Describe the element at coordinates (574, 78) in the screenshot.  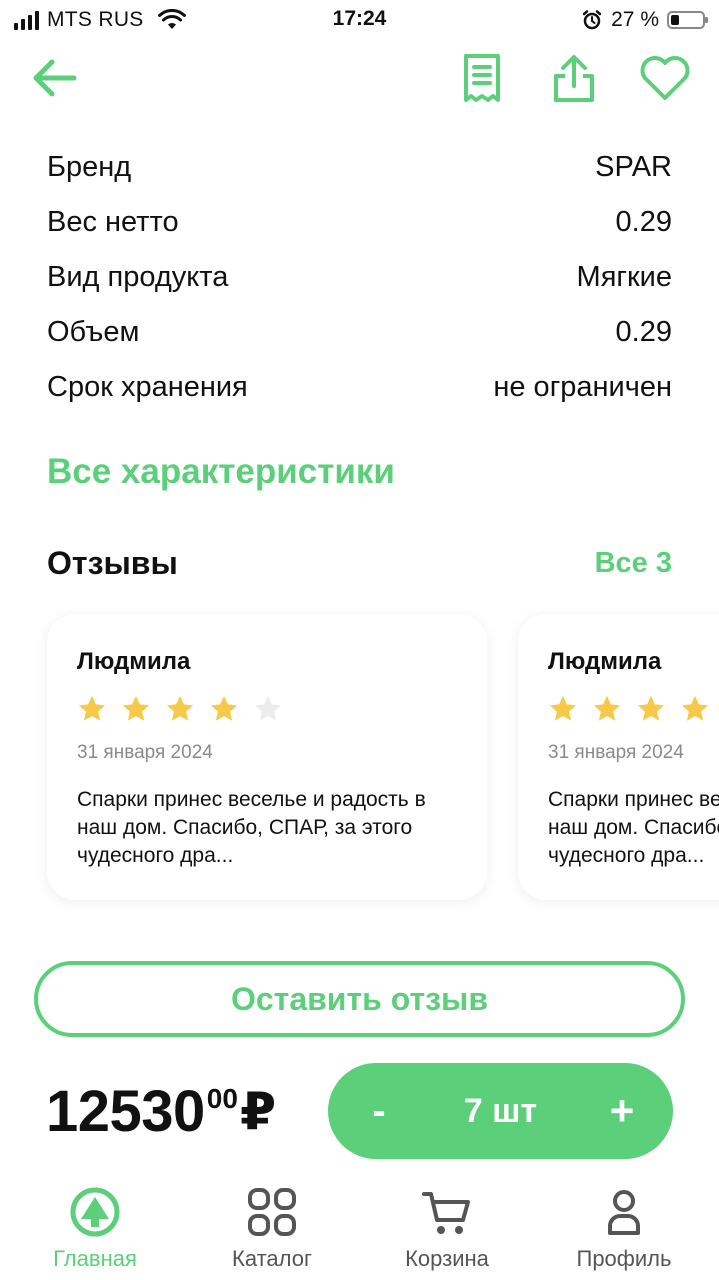
I see `share-icon` at that location.